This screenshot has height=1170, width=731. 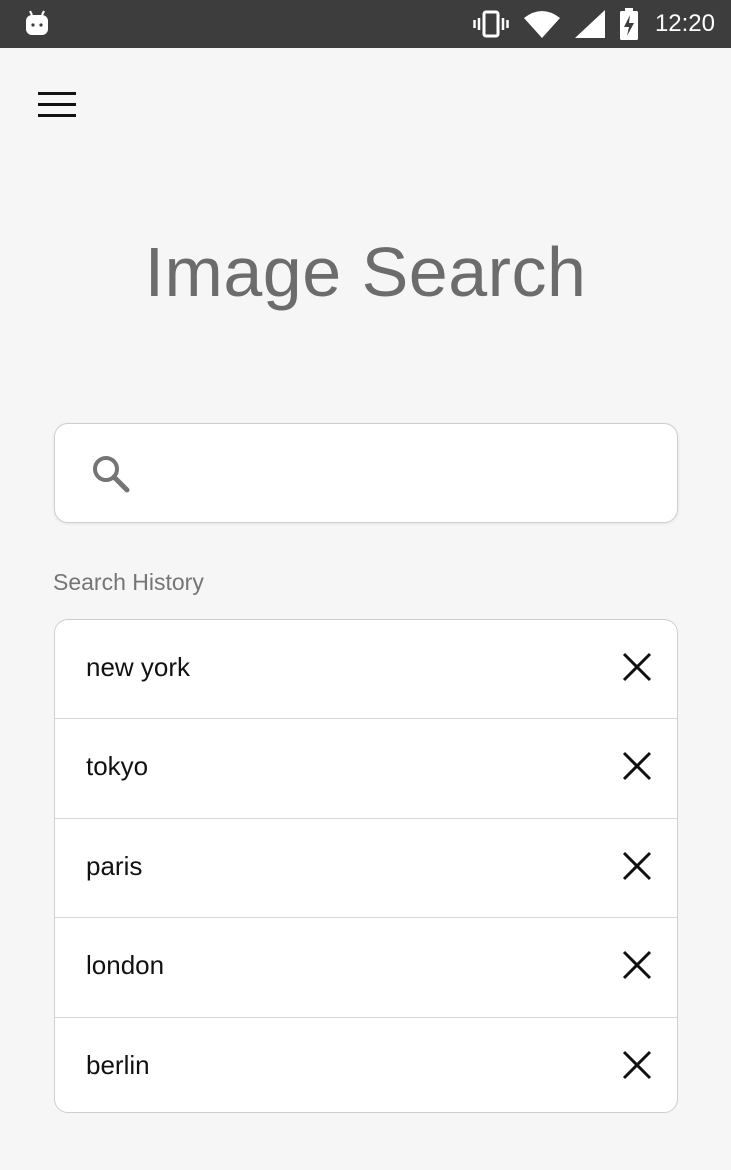 I want to click on history-item-label: berlin, so click(x=118, y=1065).